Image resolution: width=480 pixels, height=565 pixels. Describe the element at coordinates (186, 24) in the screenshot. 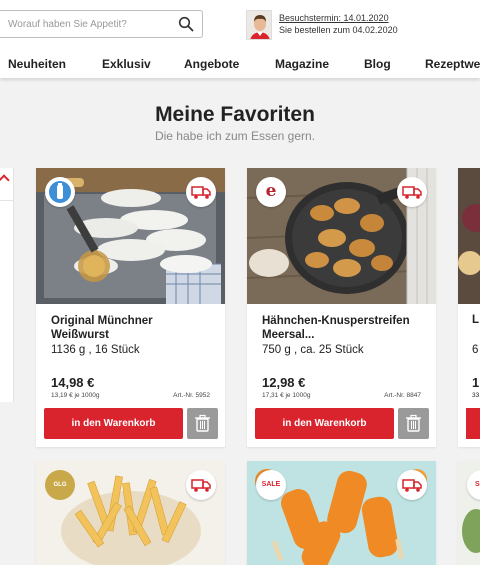

I see `search-icon` at that location.